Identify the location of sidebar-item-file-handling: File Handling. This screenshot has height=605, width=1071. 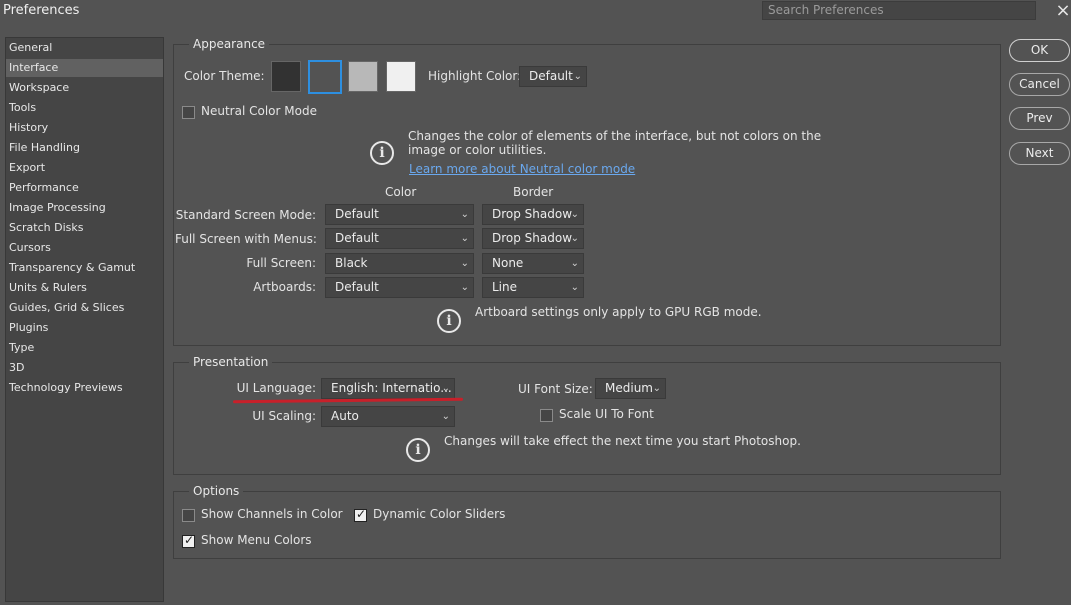
(84, 148).